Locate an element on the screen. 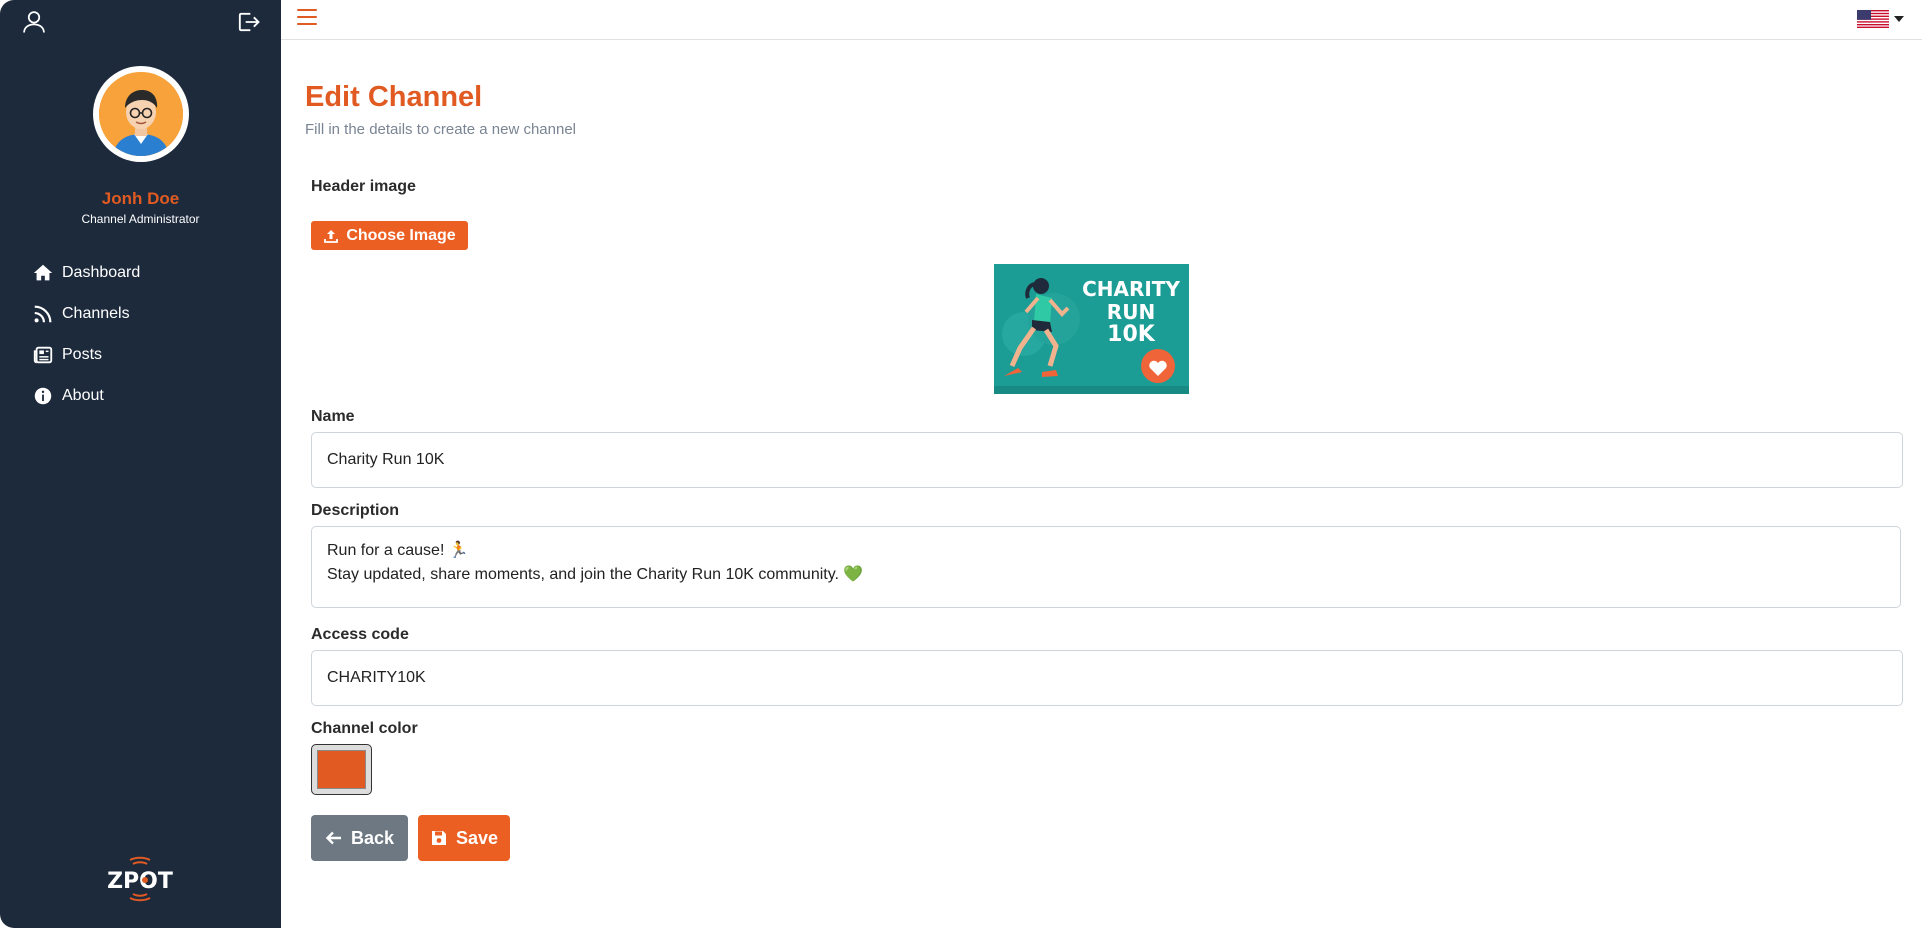 This screenshot has width=1922, height=928. sidebar-item-dashboard: Dashboard is located at coordinates (86, 272).